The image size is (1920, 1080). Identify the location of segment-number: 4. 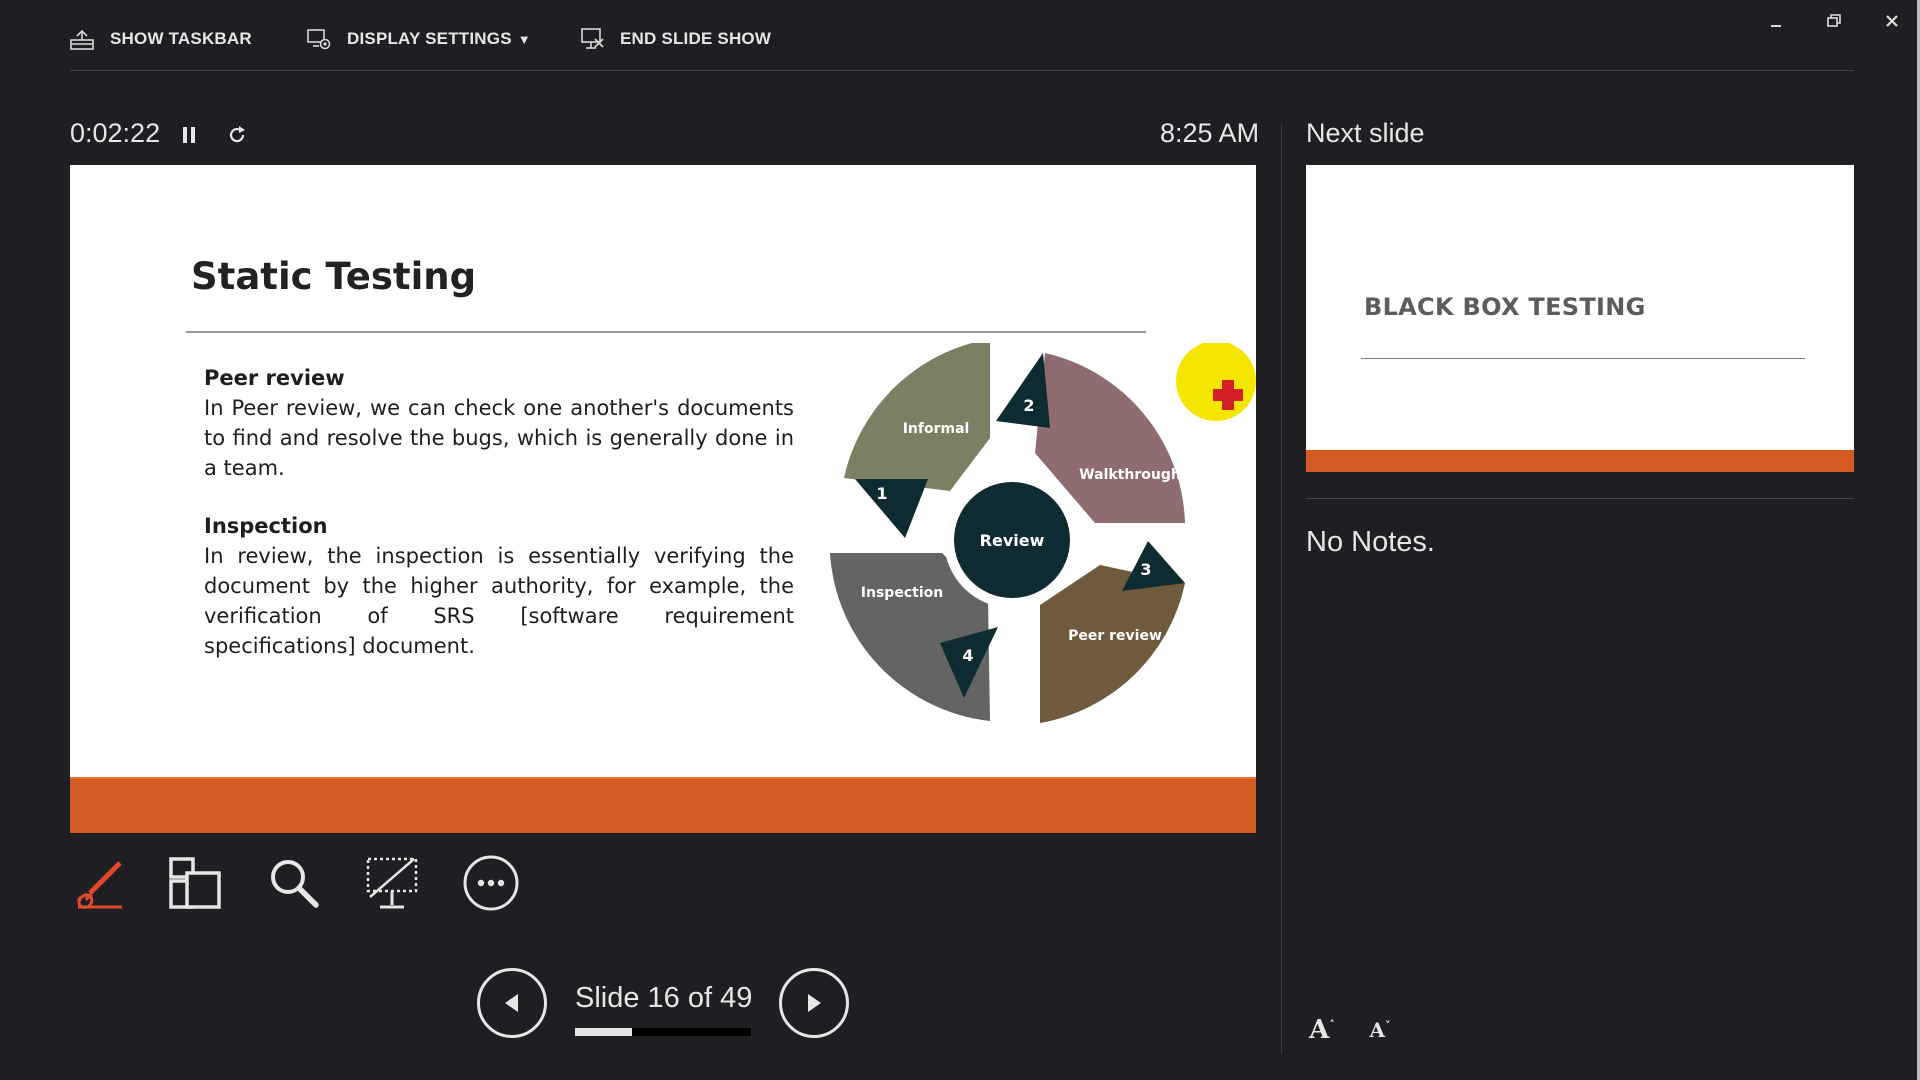
(967, 655).